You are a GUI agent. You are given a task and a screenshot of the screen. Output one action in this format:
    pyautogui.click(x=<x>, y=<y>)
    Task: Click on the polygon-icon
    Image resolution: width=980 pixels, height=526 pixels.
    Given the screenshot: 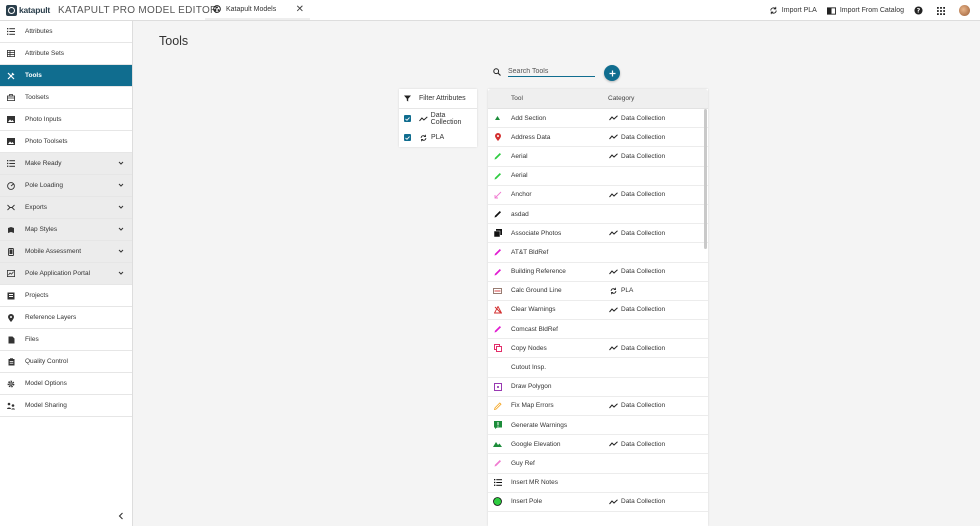 What is the action you would take?
    pyautogui.click(x=497, y=386)
    